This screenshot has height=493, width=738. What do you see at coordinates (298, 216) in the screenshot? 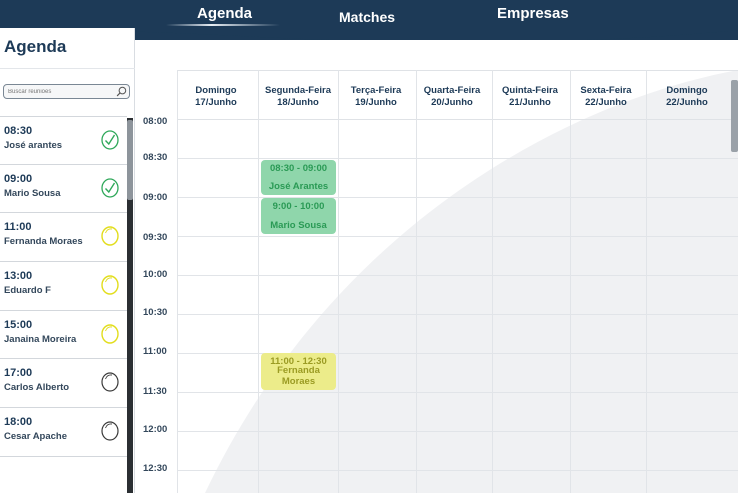
I see `calendar-event: 9:00 - 10:00 Mario Sousa` at bounding box center [298, 216].